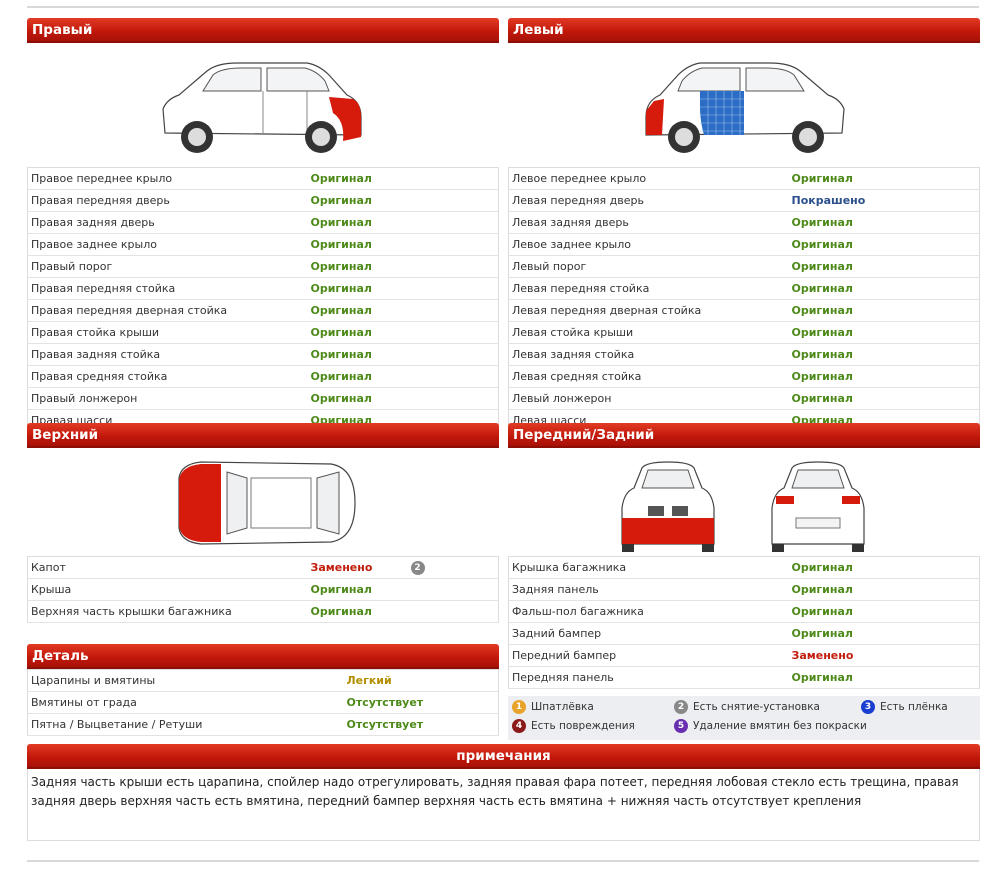  Describe the element at coordinates (648, 288) in the screenshot. I see `part-name: Левая передняя стойка` at that location.